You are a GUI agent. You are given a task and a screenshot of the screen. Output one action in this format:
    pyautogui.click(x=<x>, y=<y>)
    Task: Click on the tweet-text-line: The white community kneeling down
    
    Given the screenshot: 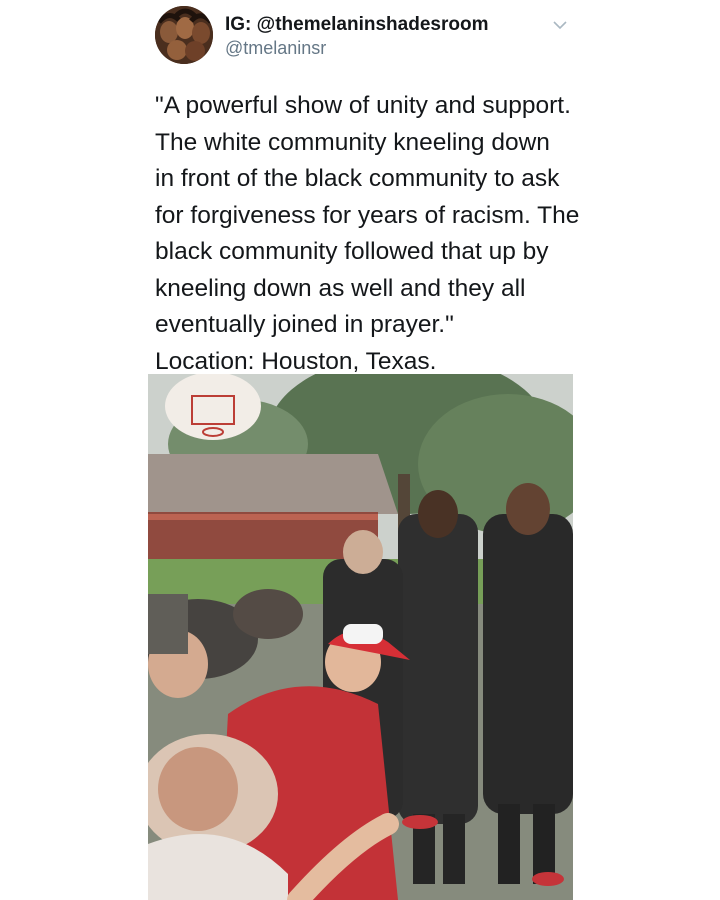 What is the action you would take?
    pyautogui.click(x=352, y=142)
    